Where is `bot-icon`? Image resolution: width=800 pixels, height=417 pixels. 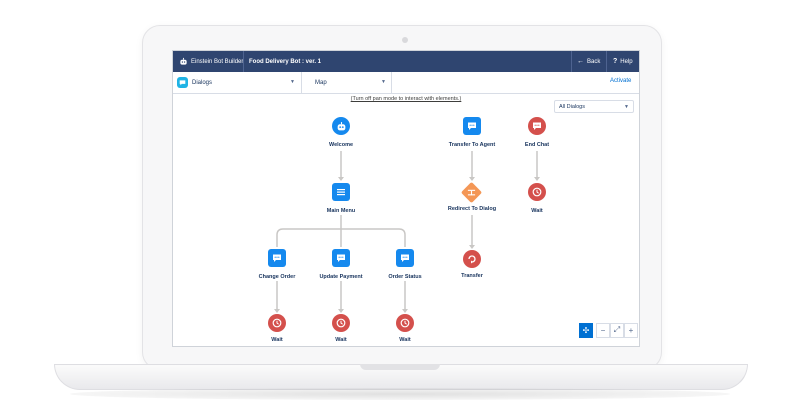
bot-icon is located at coordinates (341, 125).